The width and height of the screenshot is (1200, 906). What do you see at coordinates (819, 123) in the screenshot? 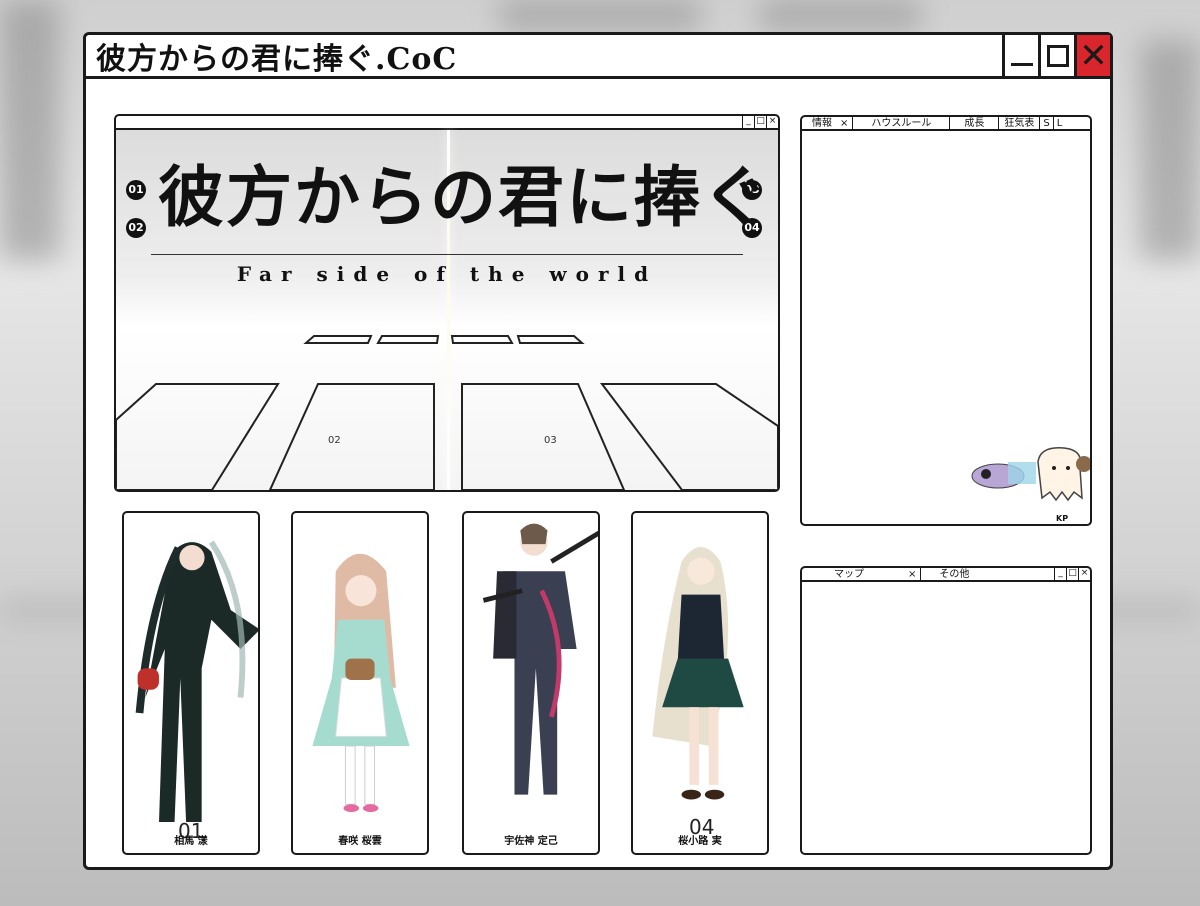
I see `tab-info: 情報` at bounding box center [819, 123].